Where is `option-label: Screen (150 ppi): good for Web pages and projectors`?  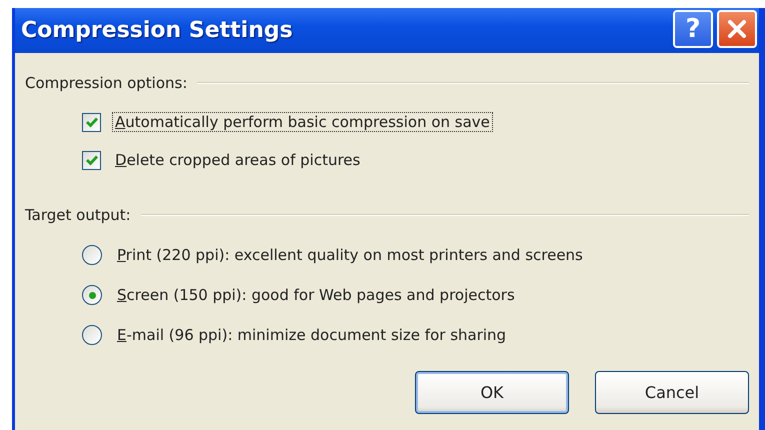 option-label: Screen (150 ppi): good for Web pages and projectors is located at coordinates (316, 295).